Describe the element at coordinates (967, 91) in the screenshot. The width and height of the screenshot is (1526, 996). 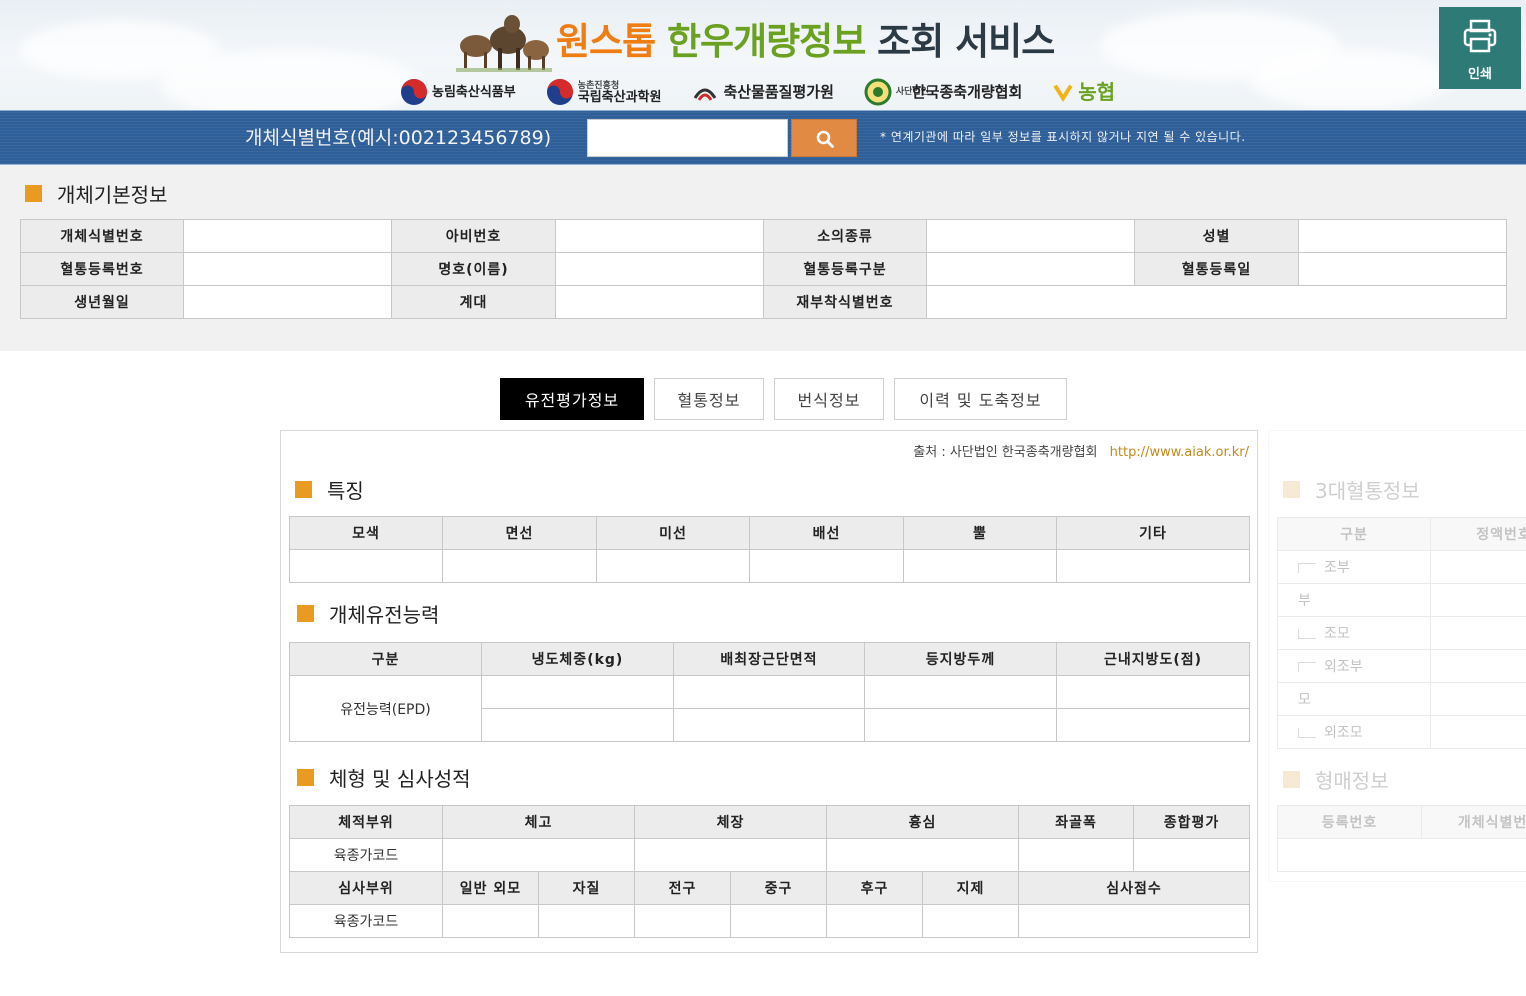
I see `logo-label: 한국종축개량협회` at that location.